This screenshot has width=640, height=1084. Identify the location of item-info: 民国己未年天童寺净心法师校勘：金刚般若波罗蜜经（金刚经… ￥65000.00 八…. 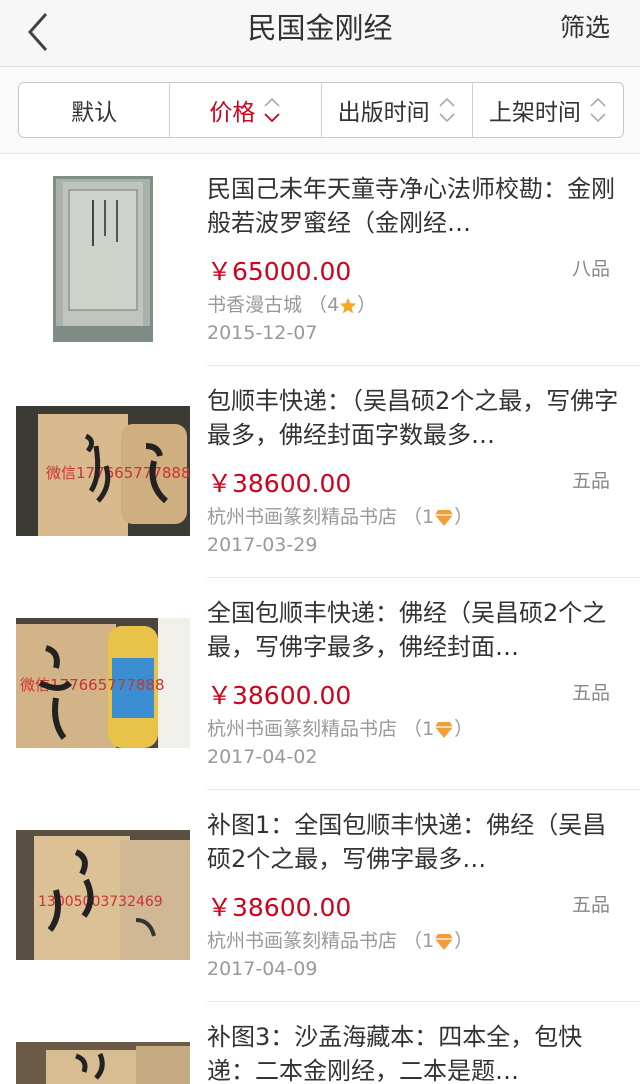
(414, 262).